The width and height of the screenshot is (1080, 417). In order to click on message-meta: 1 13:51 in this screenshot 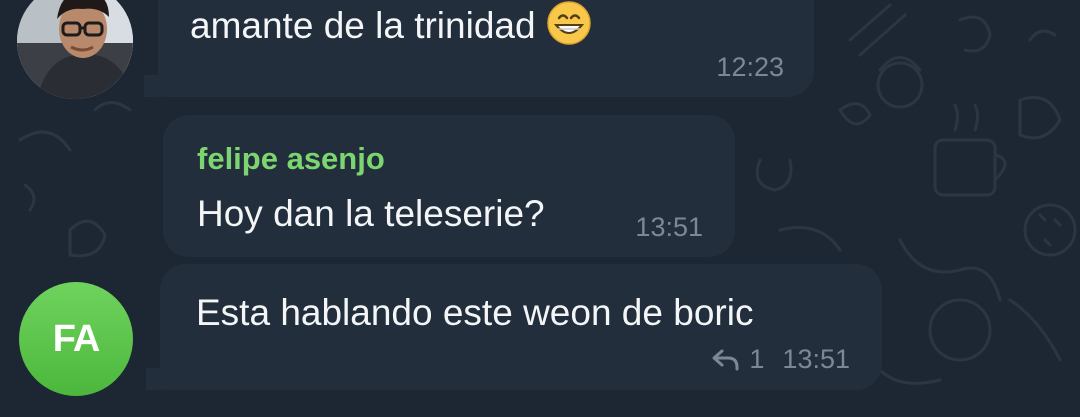, I will do `click(780, 359)`.